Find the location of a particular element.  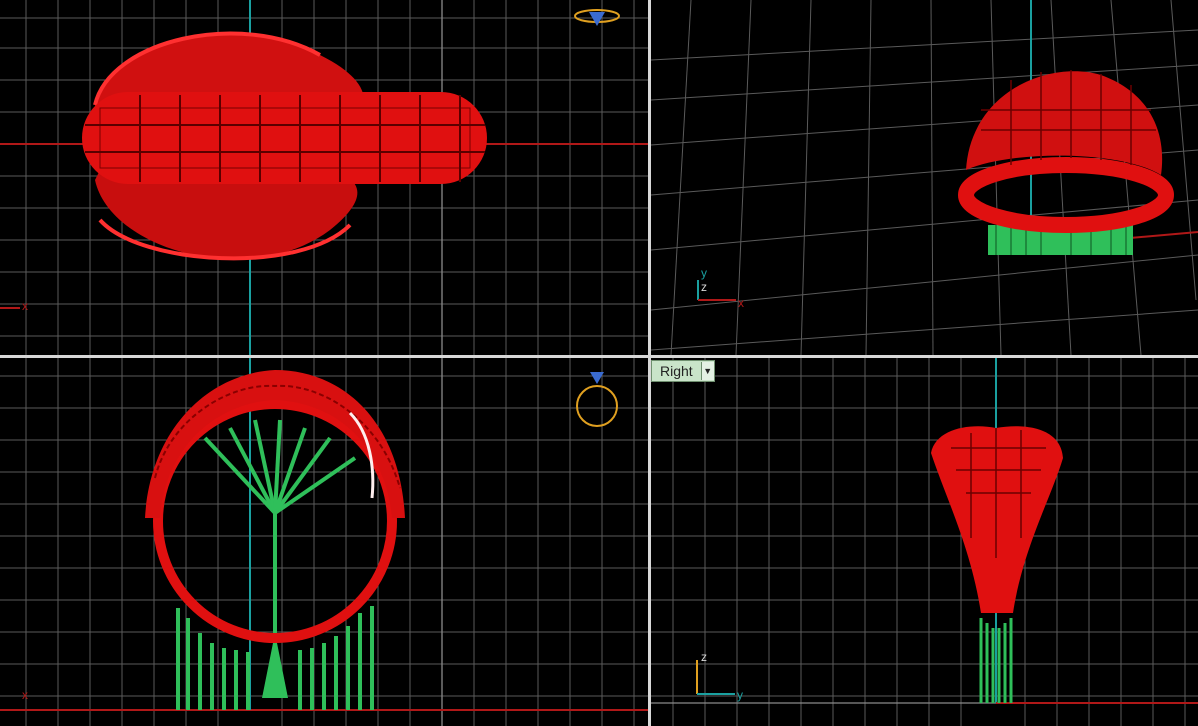

viewport-name: Right is located at coordinates (676, 371).